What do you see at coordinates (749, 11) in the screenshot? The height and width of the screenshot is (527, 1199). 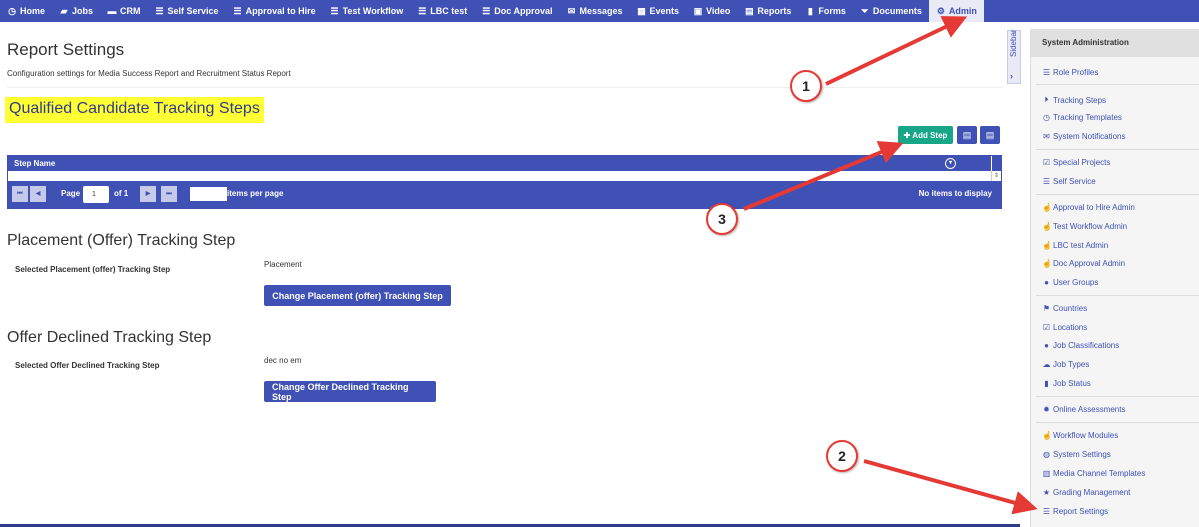 I see `report-icon: ▤` at bounding box center [749, 11].